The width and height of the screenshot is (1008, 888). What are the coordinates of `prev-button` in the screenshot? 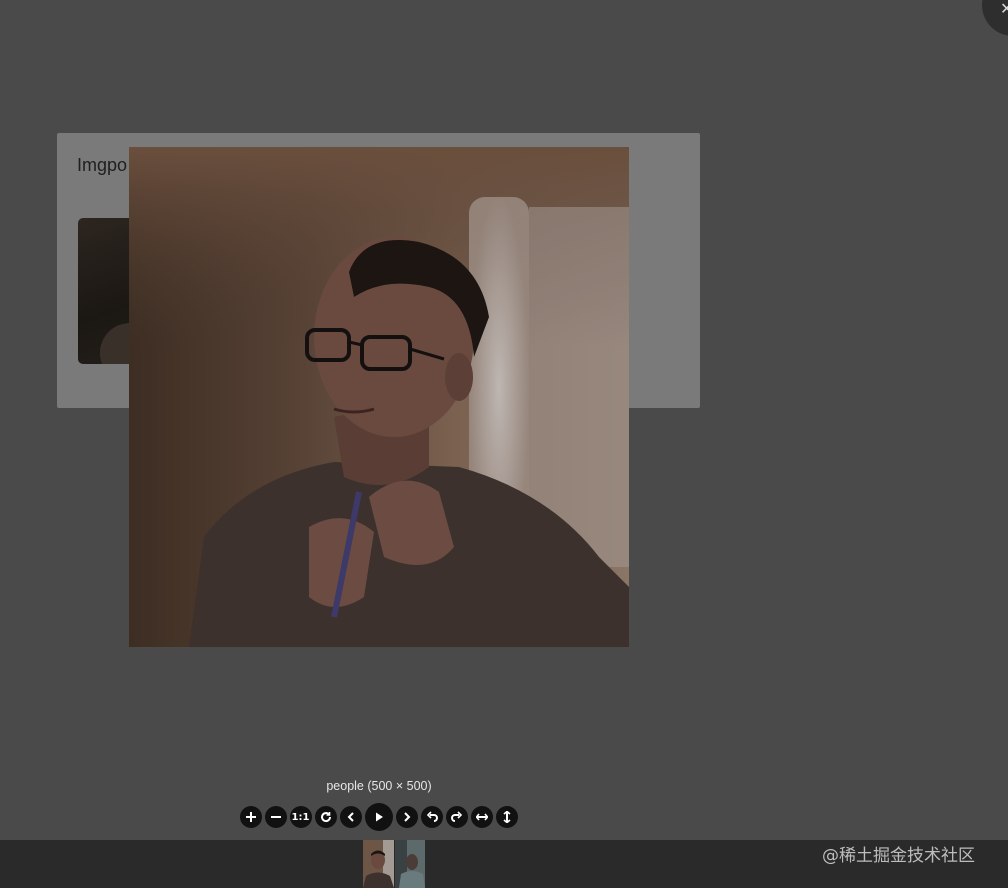 It's located at (350, 817).